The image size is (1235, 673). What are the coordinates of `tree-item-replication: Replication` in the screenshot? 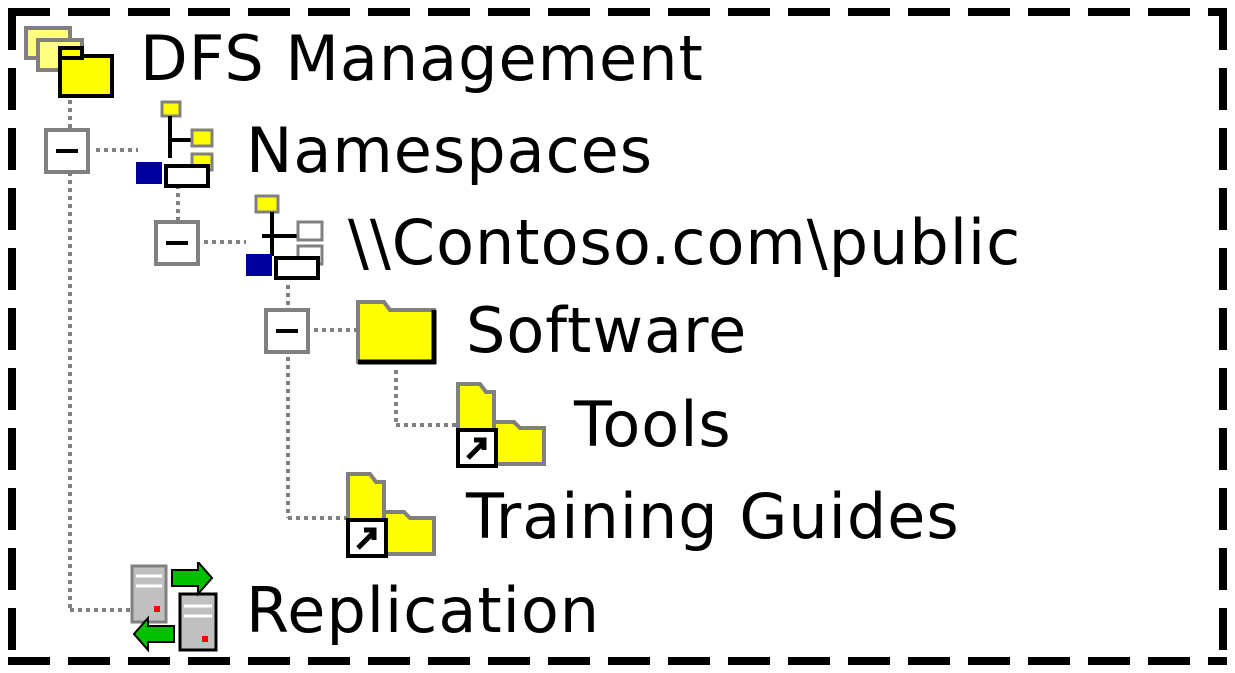 It's located at (423, 611).